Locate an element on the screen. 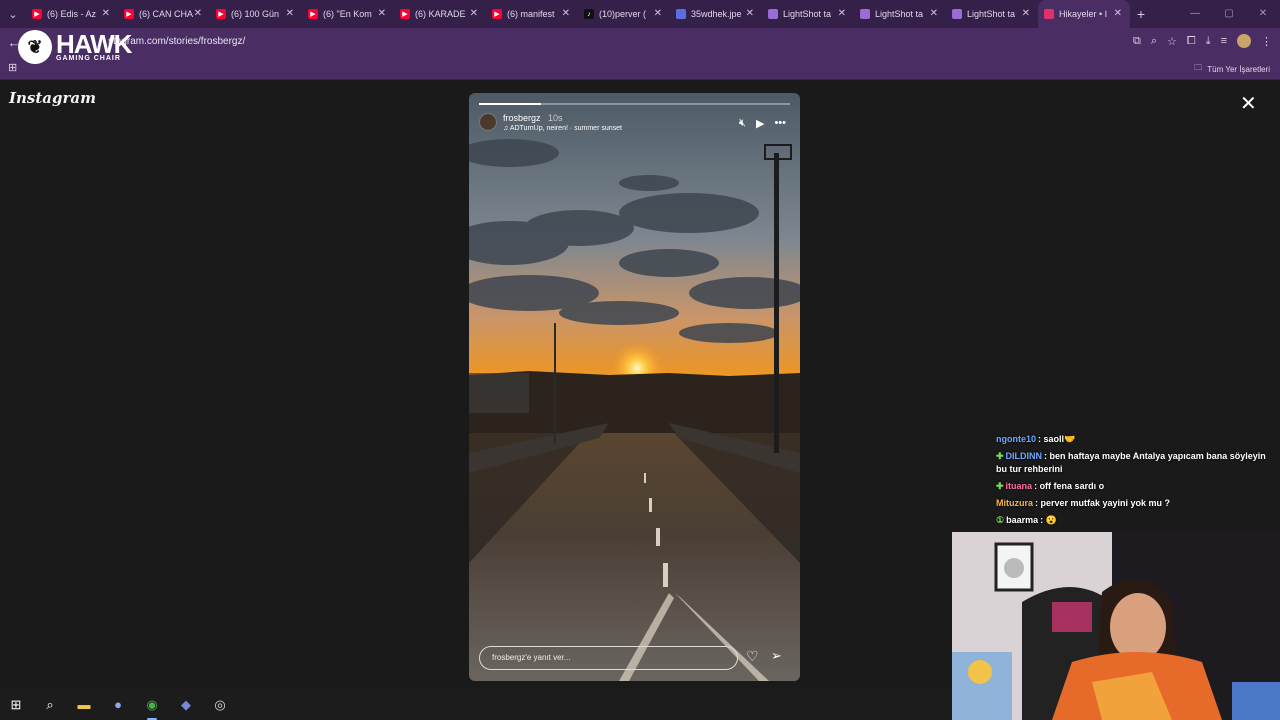  maximize-icon: ▢ is located at coordinates (1229, 14).